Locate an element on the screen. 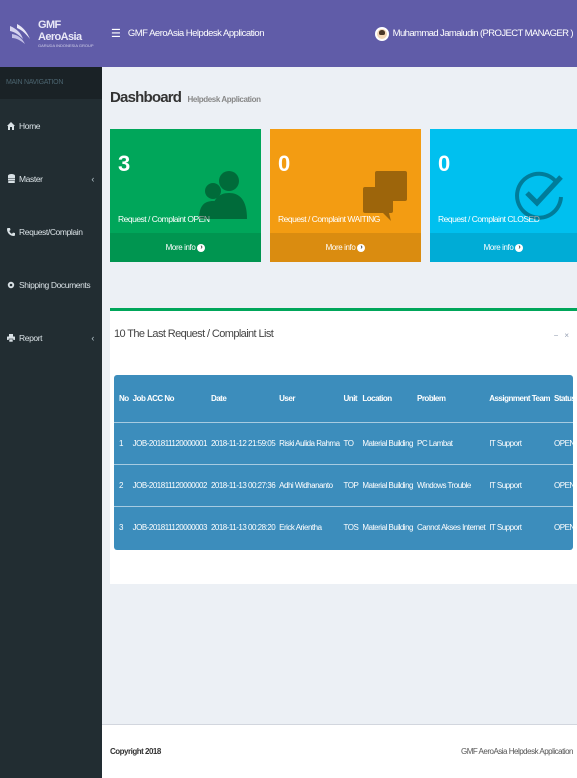  brand-name: GMF AeroAsia is located at coordinates (60, 31).